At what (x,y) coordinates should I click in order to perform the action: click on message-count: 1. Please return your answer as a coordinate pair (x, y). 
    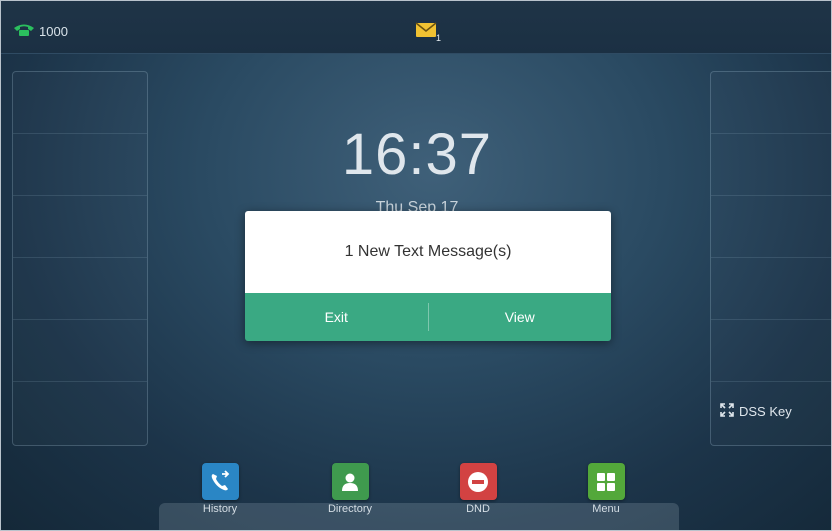
    Looking at the image, I should click on (439, 38).